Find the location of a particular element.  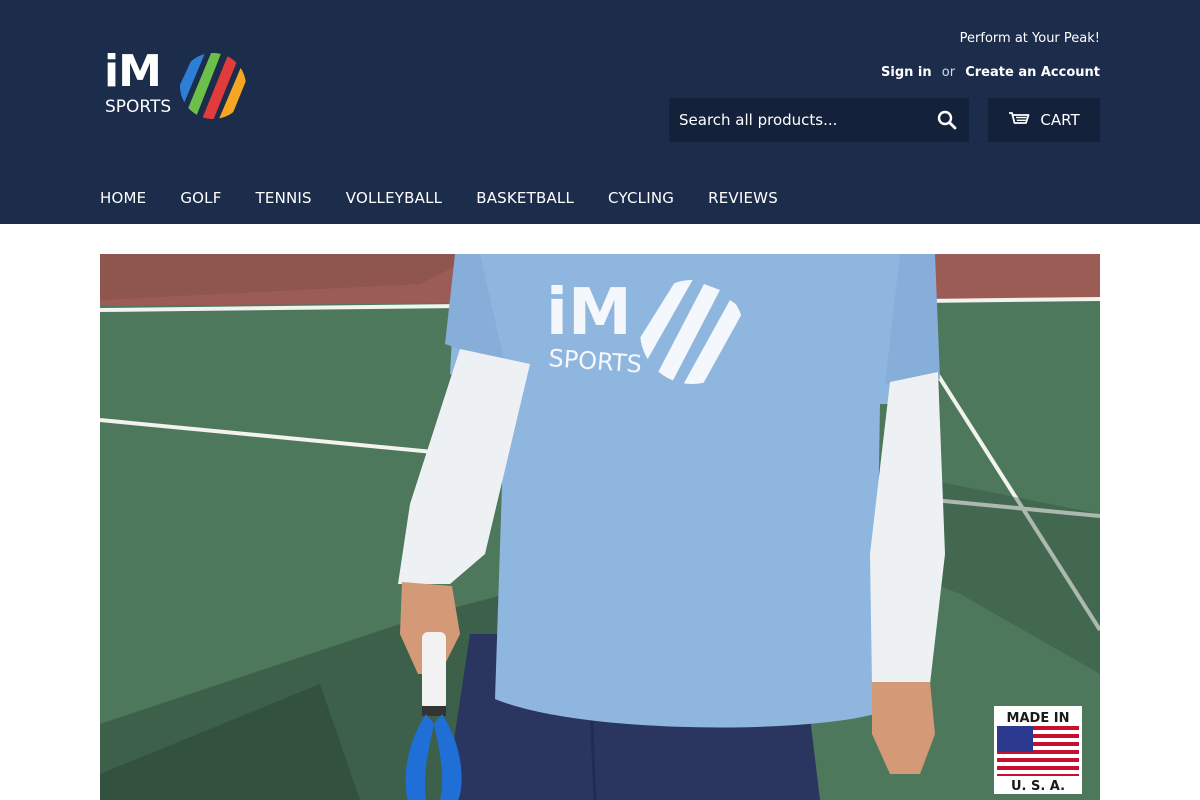

search-button is located at coordinates (947, 120).